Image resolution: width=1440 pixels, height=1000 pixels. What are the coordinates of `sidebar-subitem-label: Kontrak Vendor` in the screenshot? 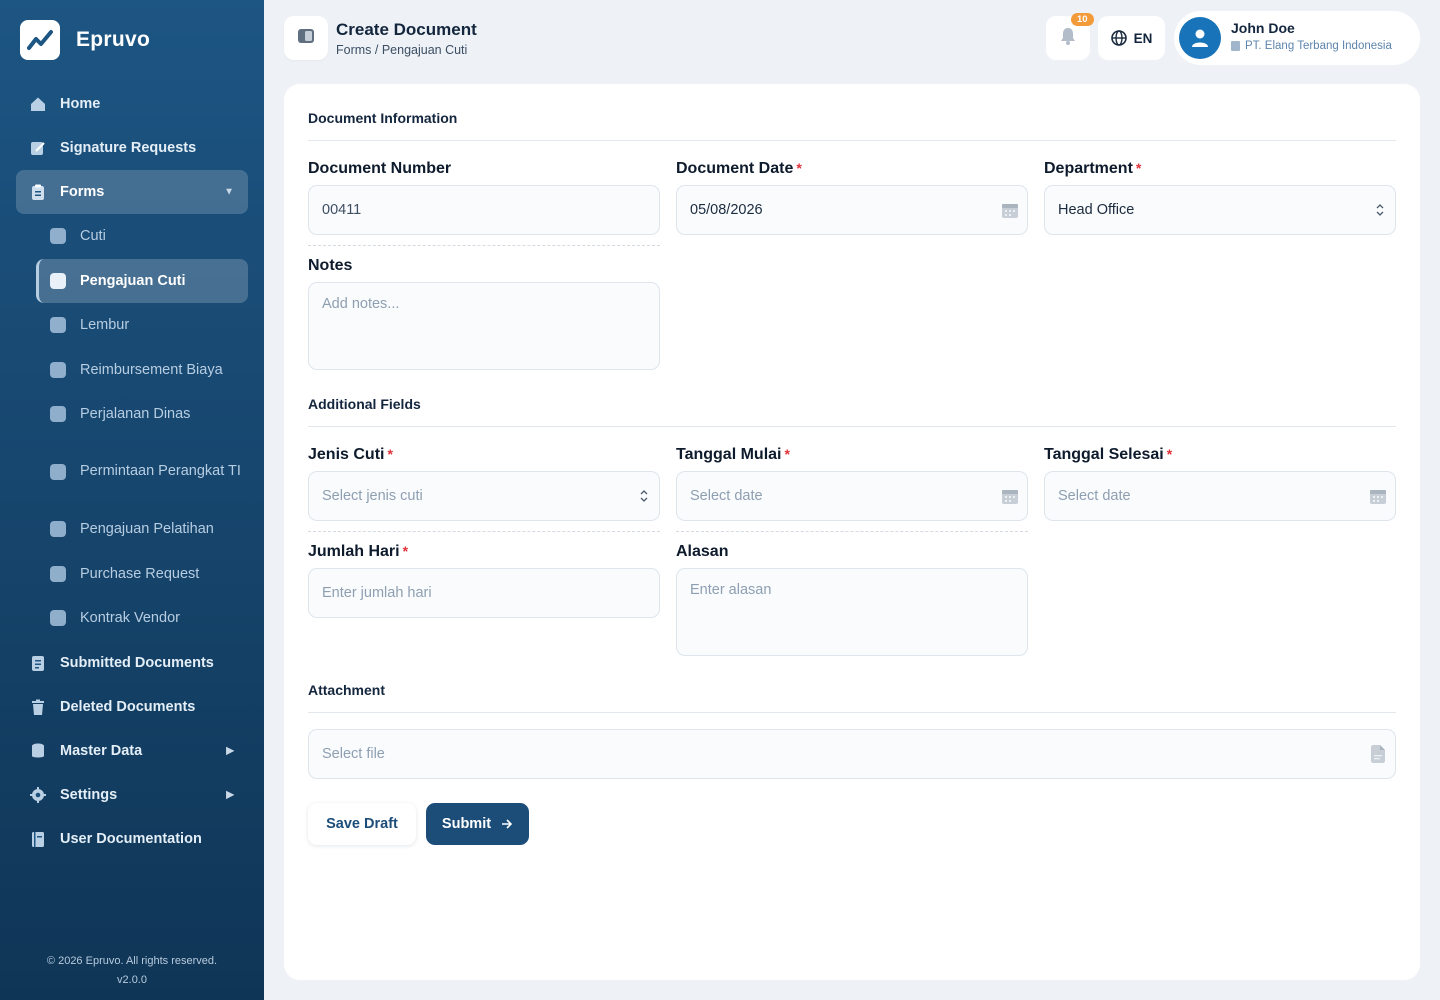 It's located at (130, 618).